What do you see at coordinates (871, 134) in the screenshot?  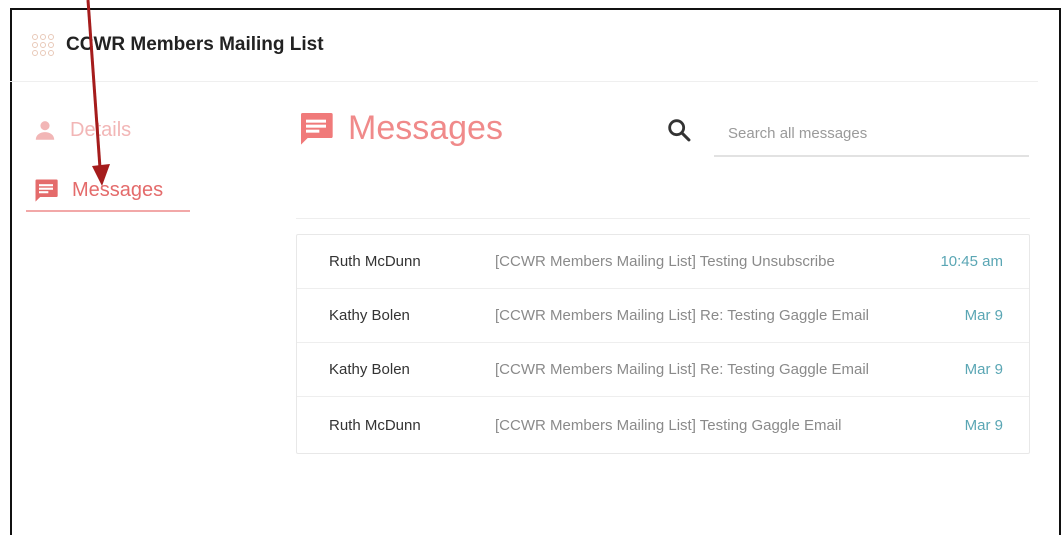 I see `search-input` at bounding box center [871, 134].